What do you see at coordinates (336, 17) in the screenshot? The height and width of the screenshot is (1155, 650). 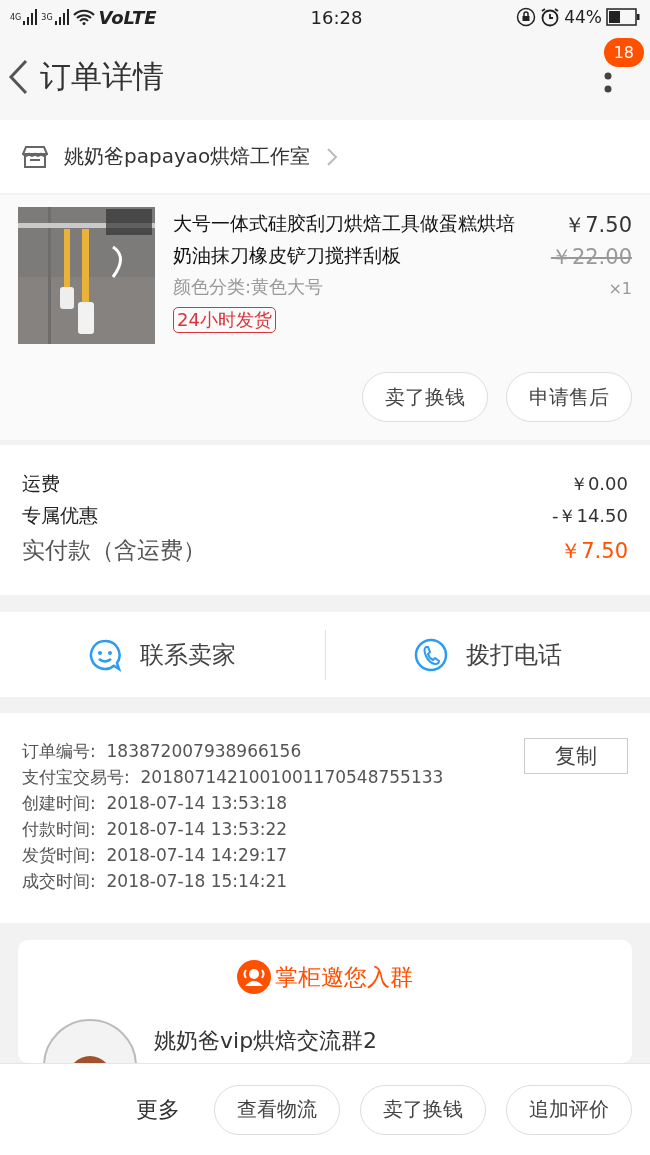 I see `clock-time: 16:28` at bounding box center [336, 17].